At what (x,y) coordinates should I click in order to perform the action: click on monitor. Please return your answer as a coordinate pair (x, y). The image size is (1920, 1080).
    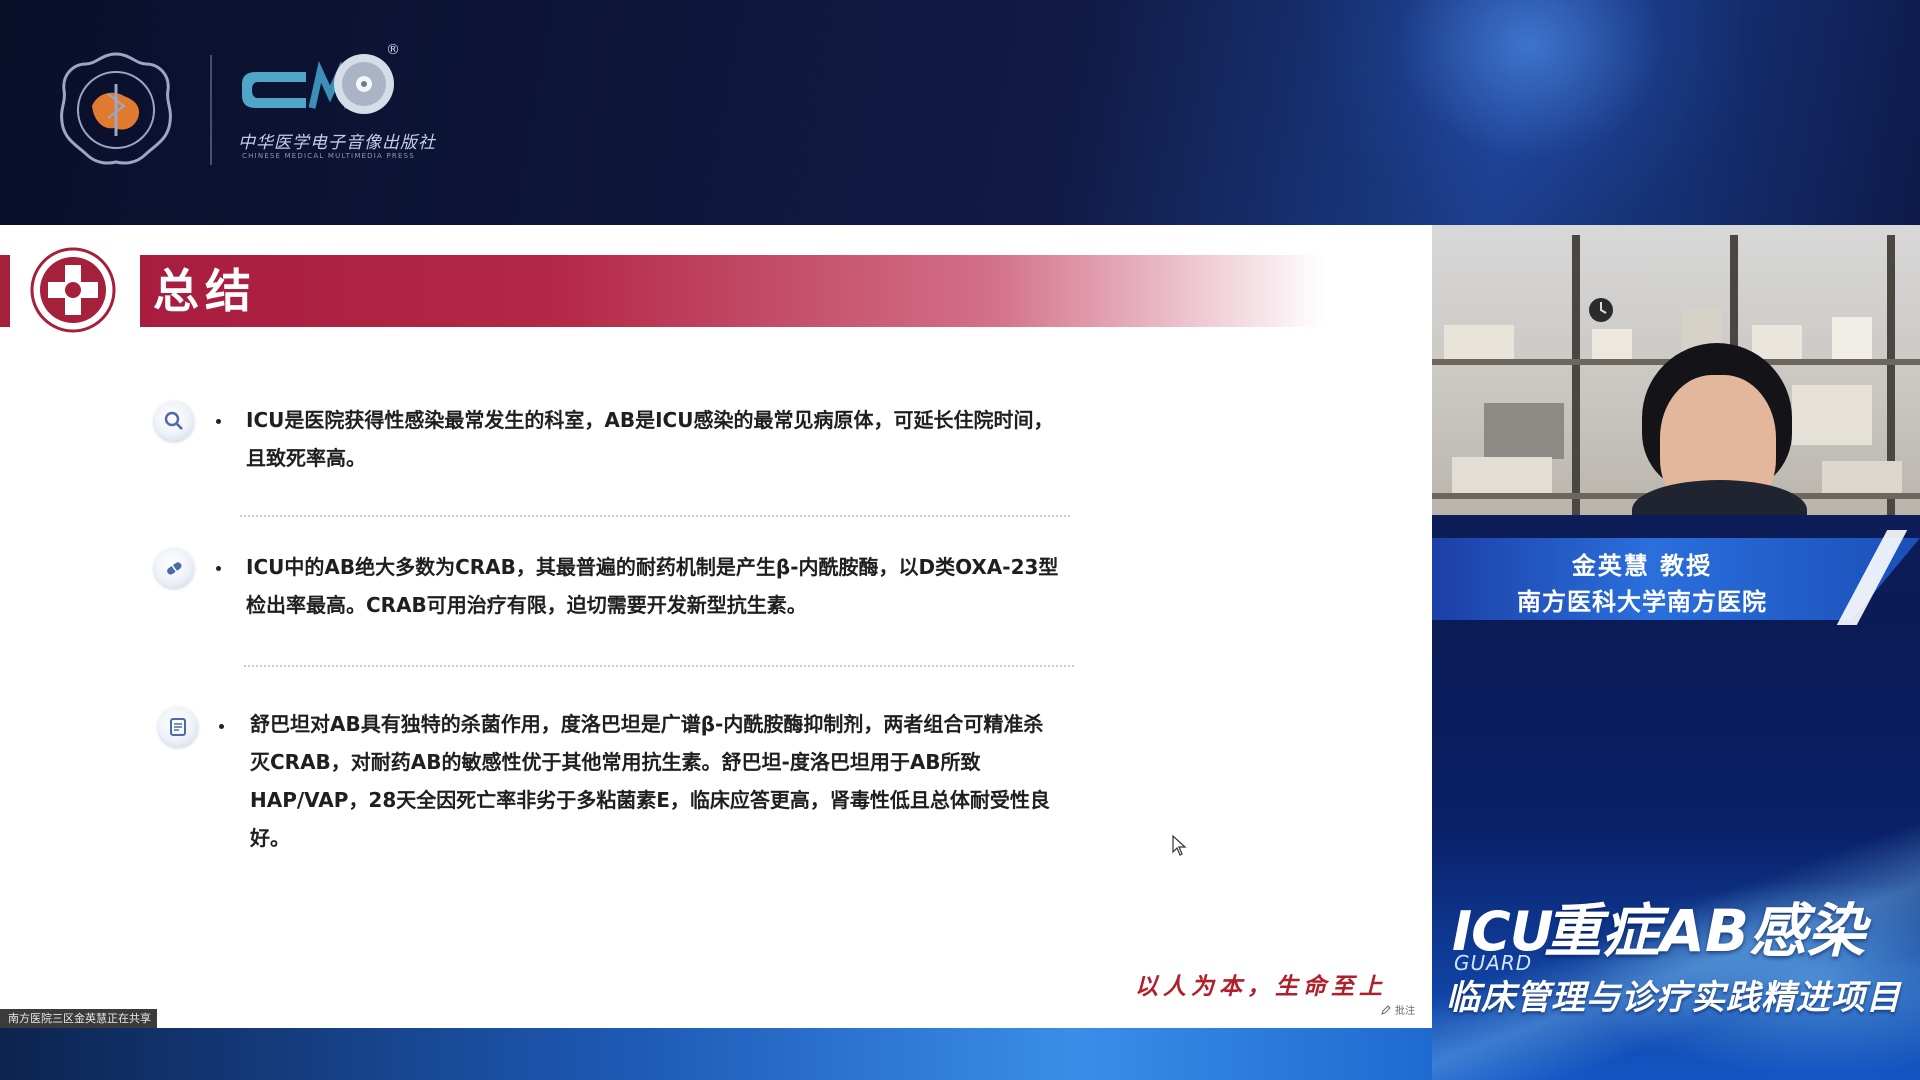
    Looking at the image, I should click on (1524, 431).